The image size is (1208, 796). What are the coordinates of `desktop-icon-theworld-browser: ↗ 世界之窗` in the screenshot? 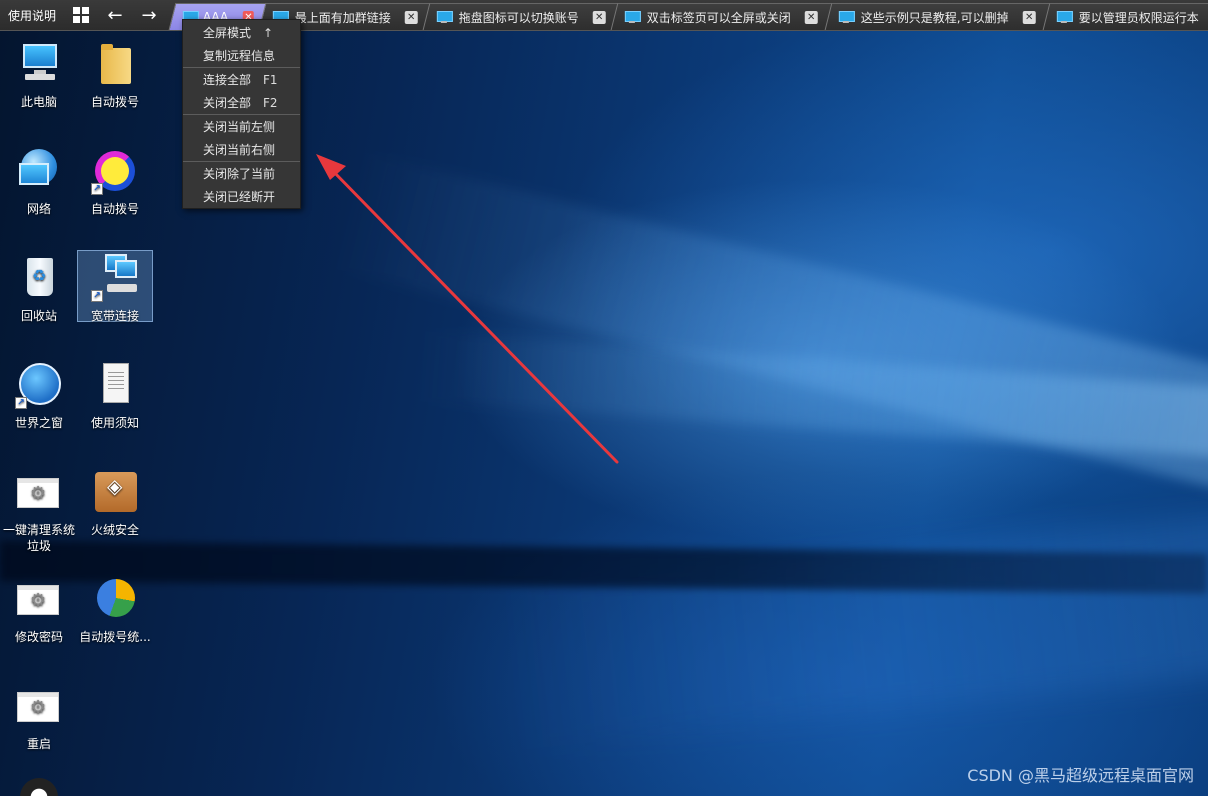 It's located at (39, 396).